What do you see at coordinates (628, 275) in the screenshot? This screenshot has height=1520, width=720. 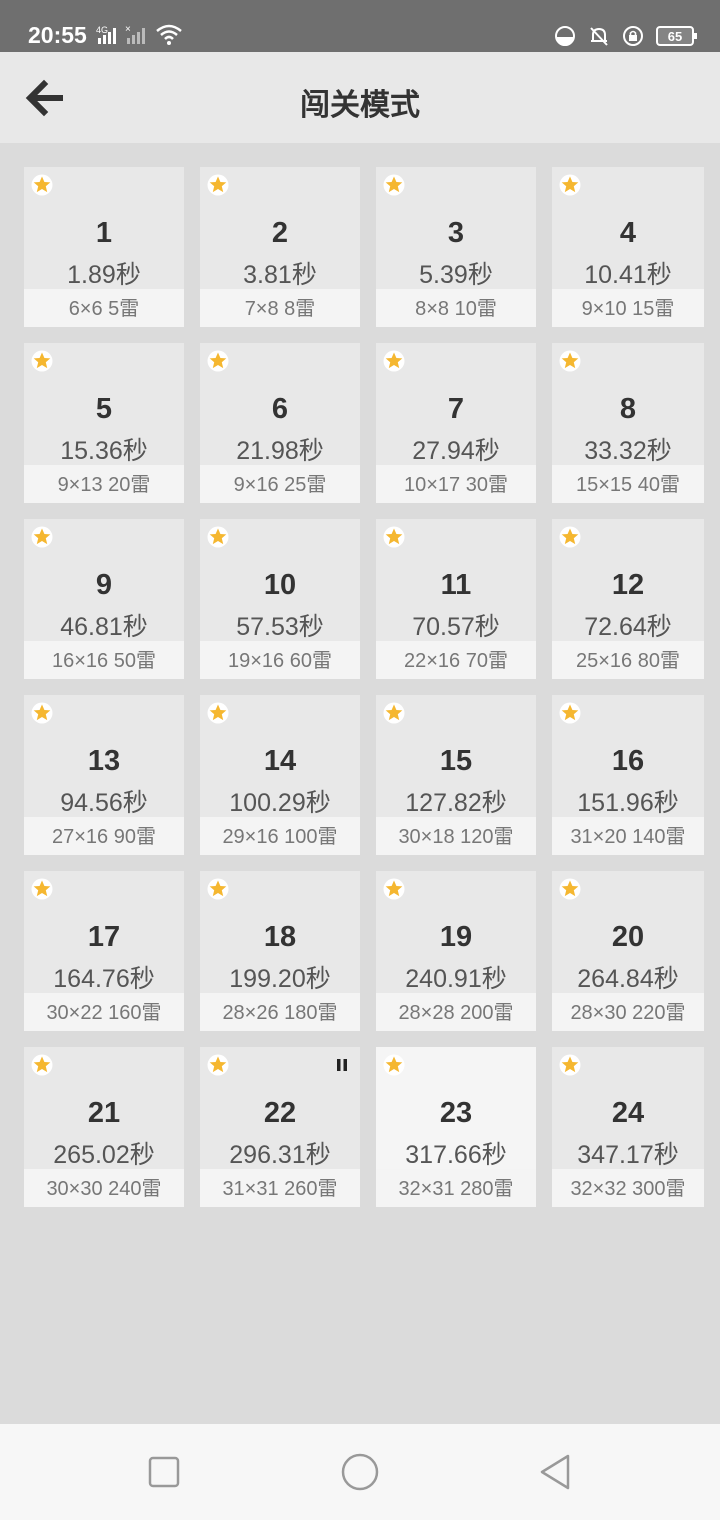 I see `best-time: 10.41秒` at bounding box center [628, 275].